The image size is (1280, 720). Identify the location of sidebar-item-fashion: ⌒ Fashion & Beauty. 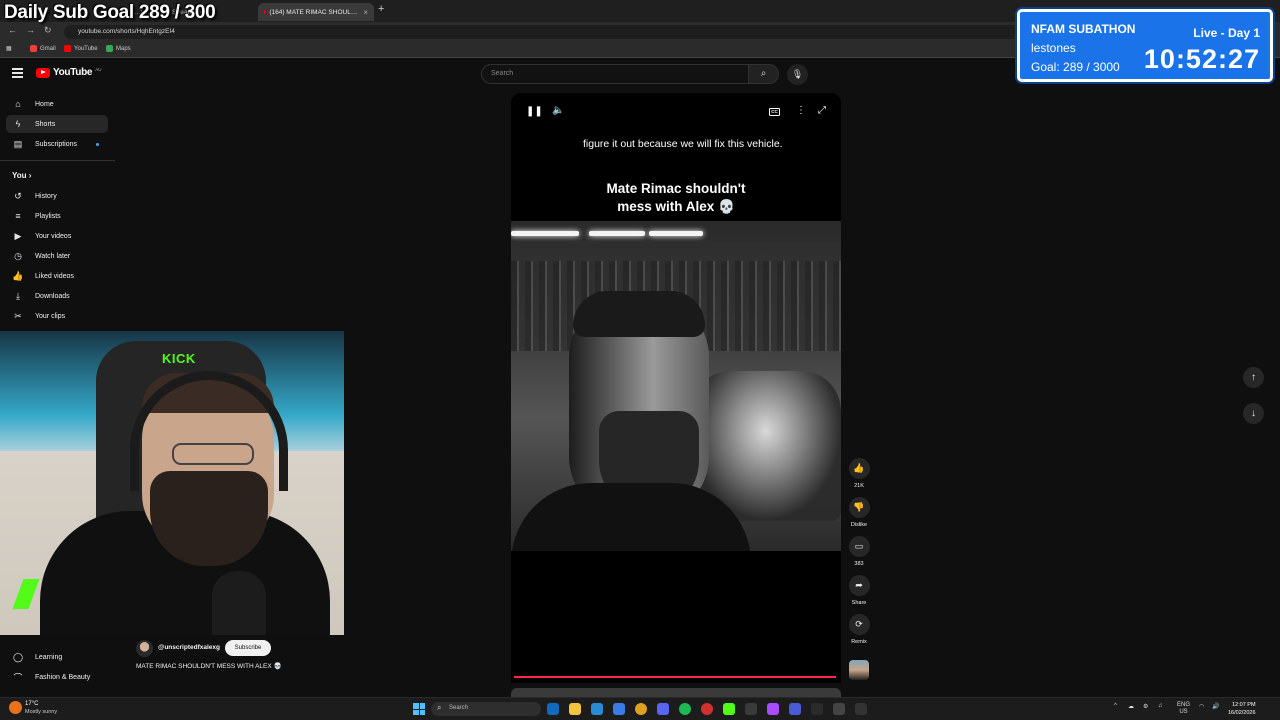
(57, 677).